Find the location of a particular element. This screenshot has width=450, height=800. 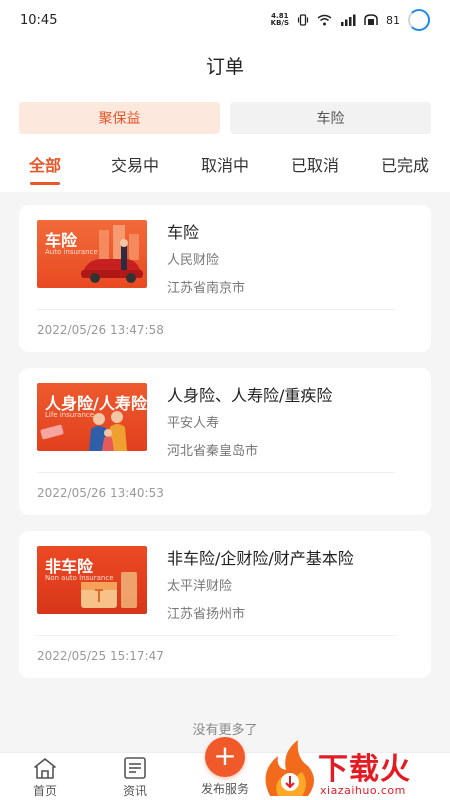

publish-service-label: 发布服务 is located at coordinates (224, 789).